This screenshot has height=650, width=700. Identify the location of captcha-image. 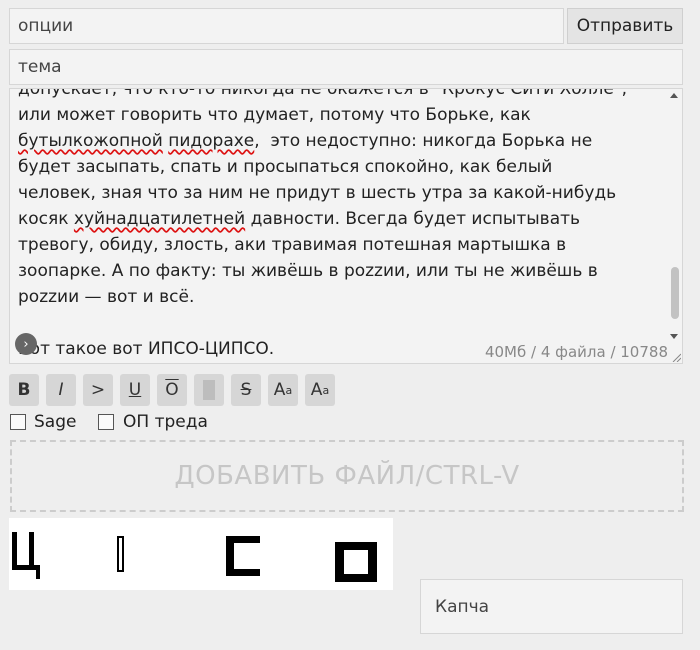
(201, 554).